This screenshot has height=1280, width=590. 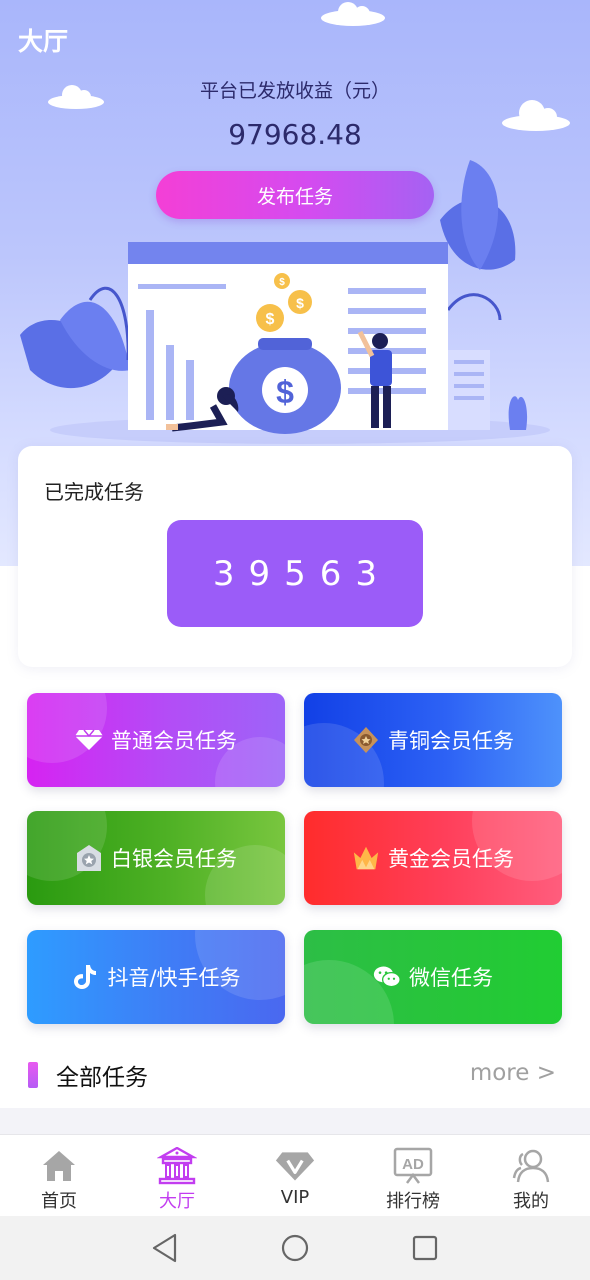 I want to click on back-triangle-icon, so click(x=165, y=1248).